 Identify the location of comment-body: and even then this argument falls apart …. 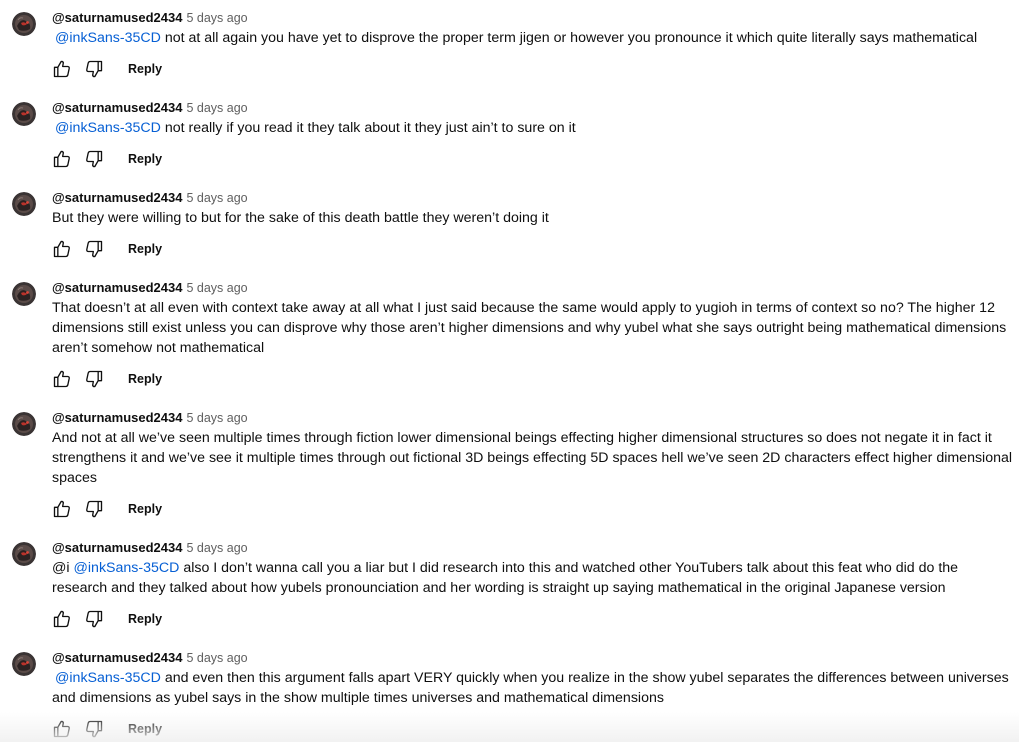
(530, 688).